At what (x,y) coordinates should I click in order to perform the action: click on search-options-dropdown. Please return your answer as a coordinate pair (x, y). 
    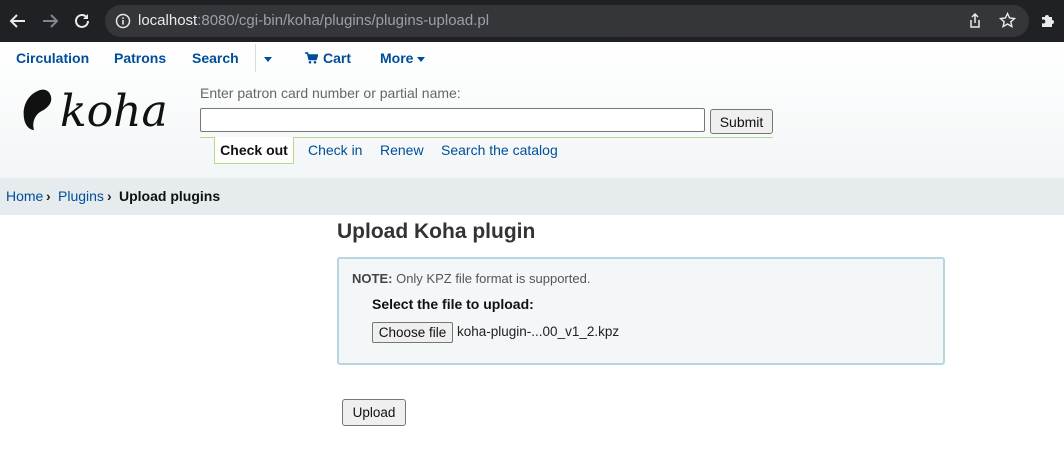
    Looking at the image, I should click on (268, 58).